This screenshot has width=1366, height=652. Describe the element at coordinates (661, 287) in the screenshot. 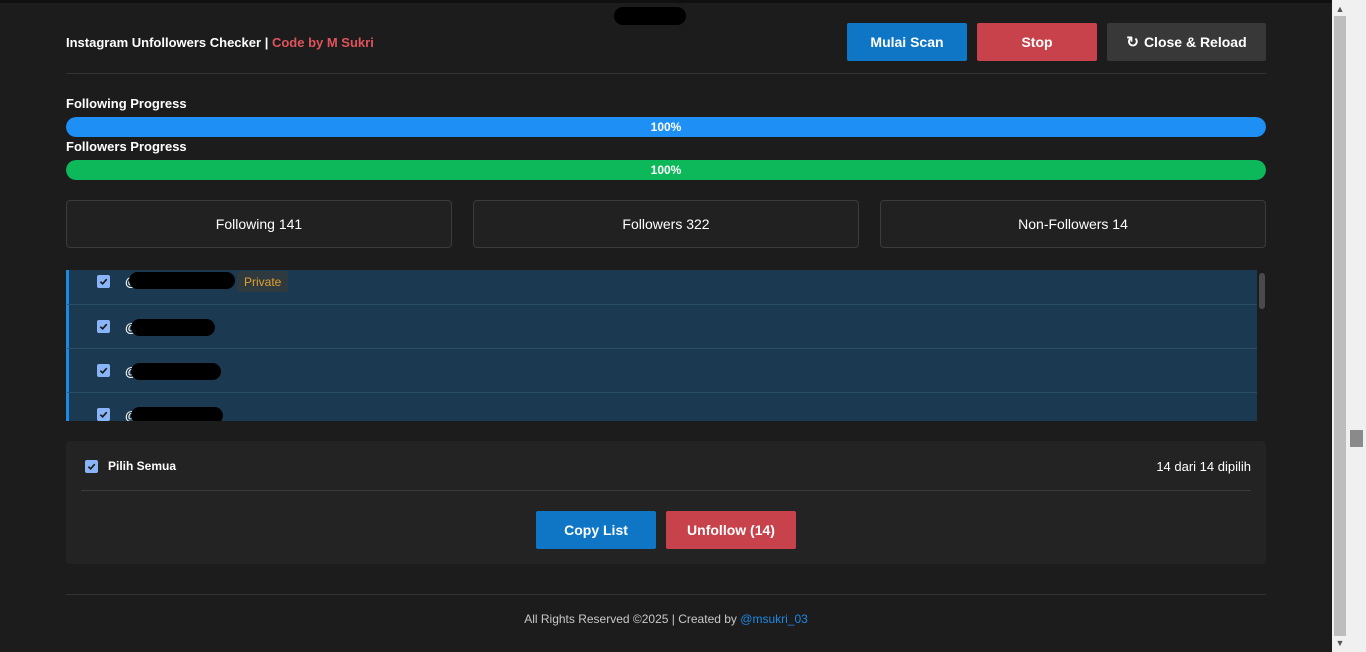

I see `list-item: @ Private` at that location.